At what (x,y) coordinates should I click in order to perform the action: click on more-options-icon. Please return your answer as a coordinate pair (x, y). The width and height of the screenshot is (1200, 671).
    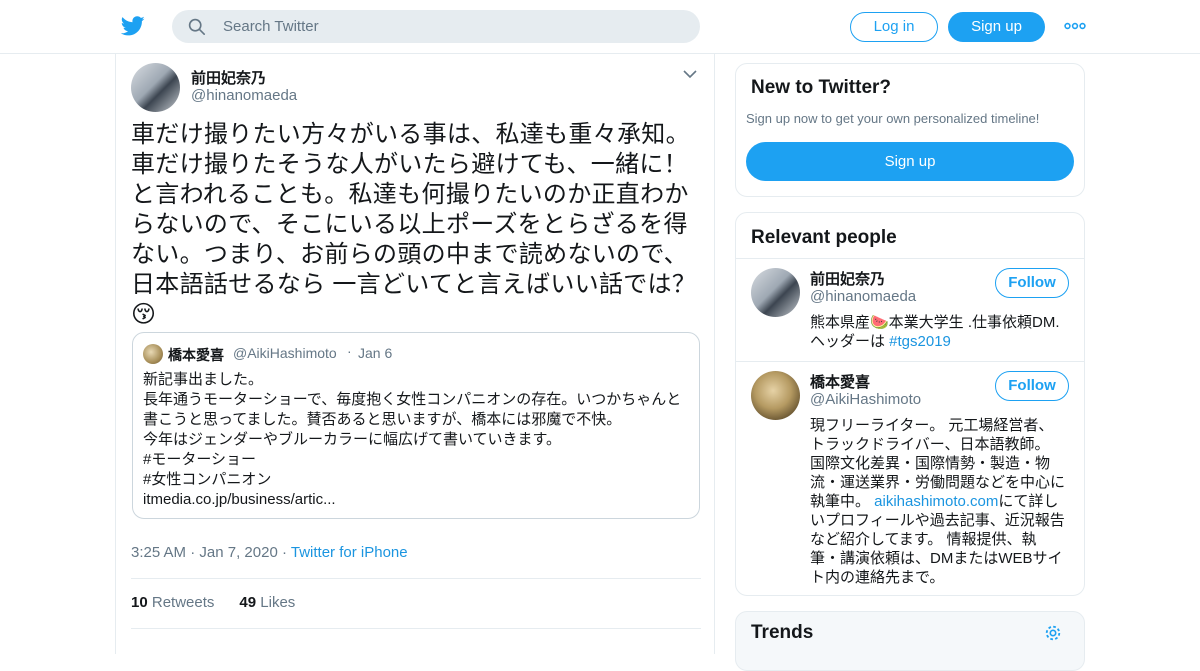
    Looking at the image, I should click on (1075, 26).